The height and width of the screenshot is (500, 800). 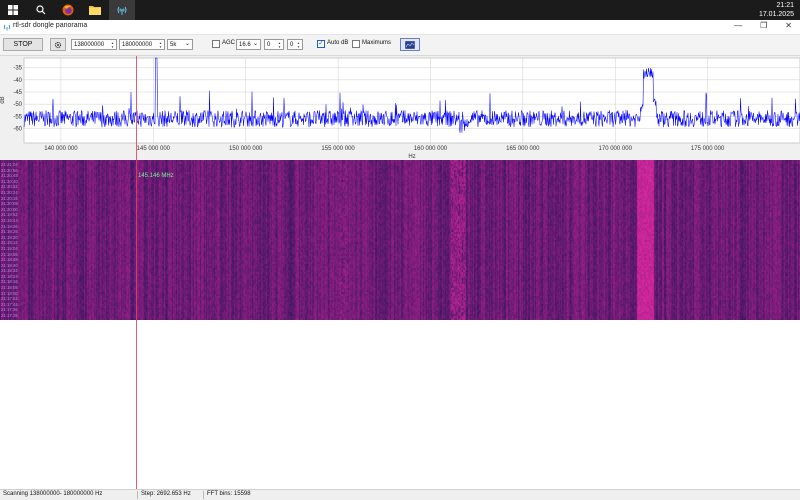 I want to click on status-scanning: Scanning 138000000- 180000000 Hz, so click(x=53, y=494).